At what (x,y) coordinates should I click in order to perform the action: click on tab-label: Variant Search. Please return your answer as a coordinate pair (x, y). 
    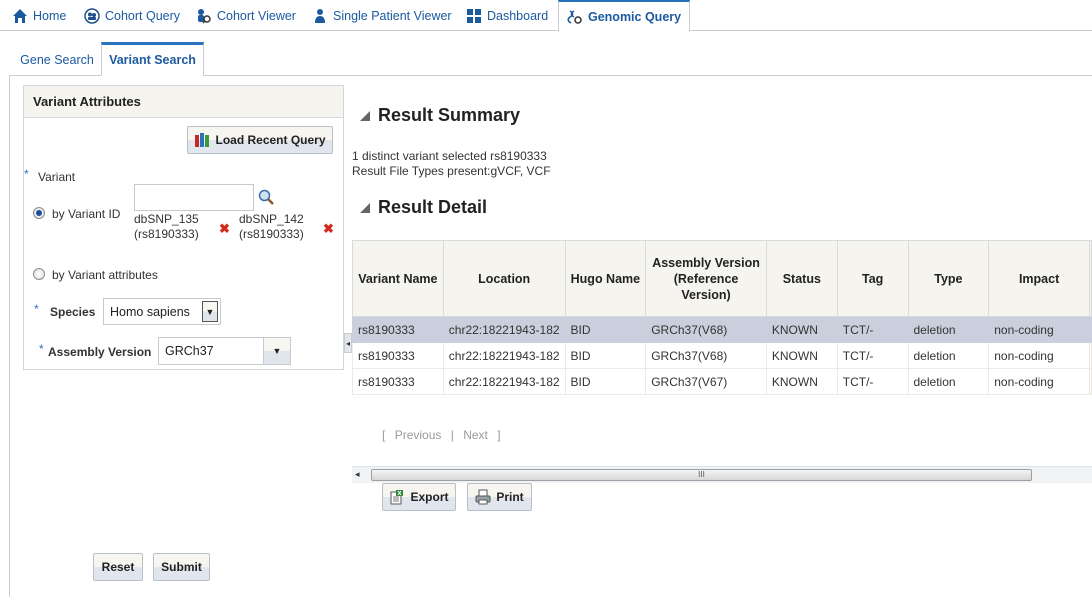
    Looking at the image, I should click on (152, 60).